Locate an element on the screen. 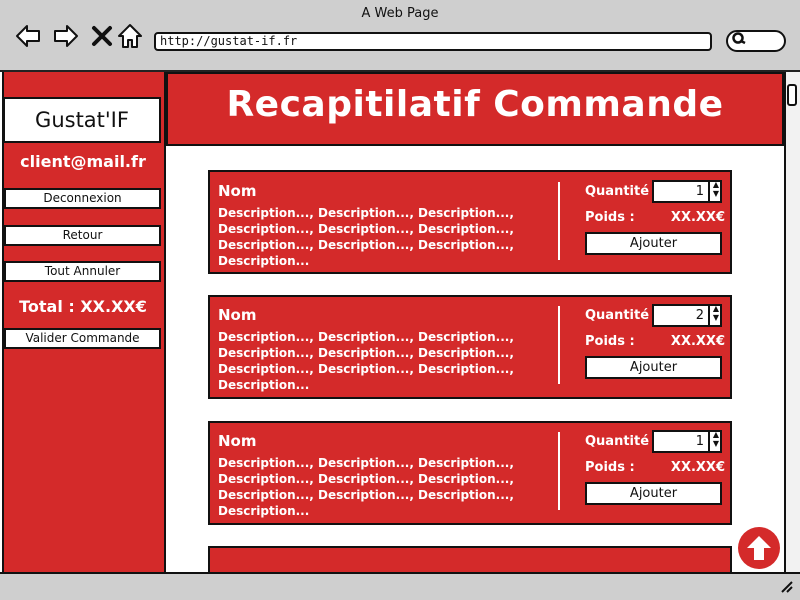 The width and height of the screenshot is (800, 600). user-email: client@mail.fr is located at coordinates (83, 161).